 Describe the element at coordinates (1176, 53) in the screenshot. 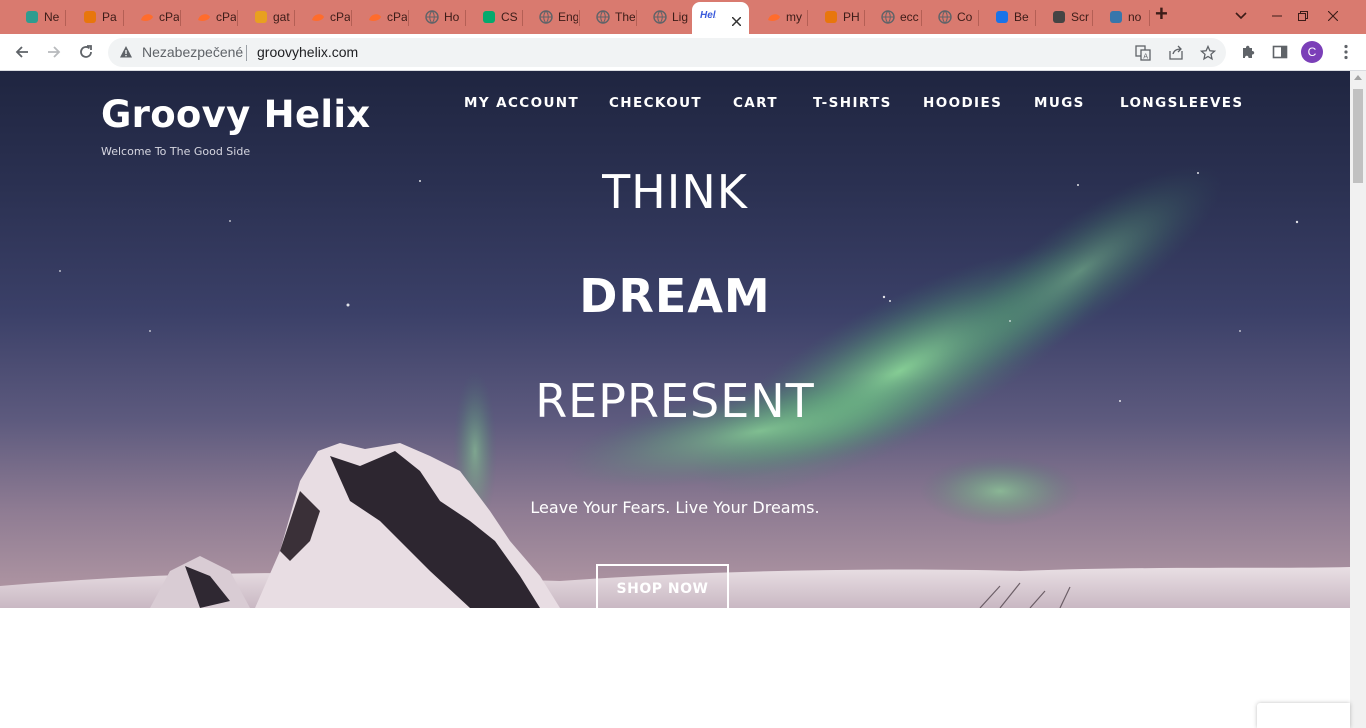

I see `share-icon` at that location.